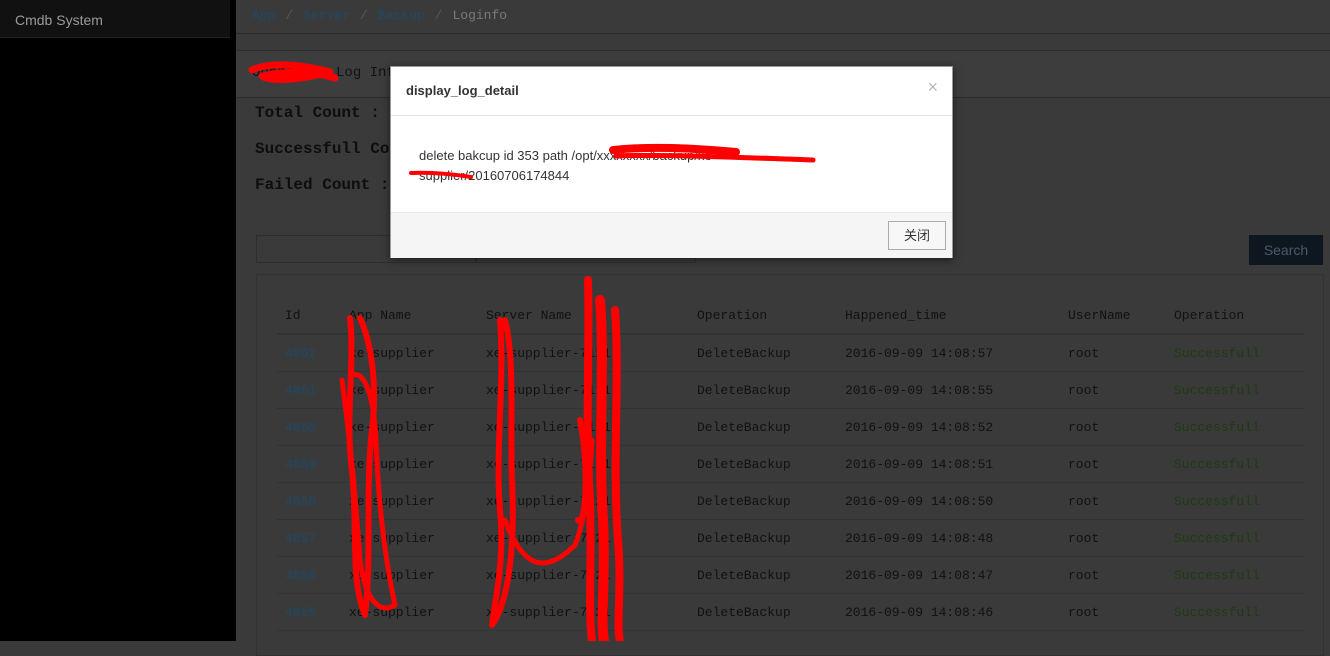 The height and width of the screenshot is (656, 1330). I want to click on col-happened-time: Happened_time, so click(948, 316).